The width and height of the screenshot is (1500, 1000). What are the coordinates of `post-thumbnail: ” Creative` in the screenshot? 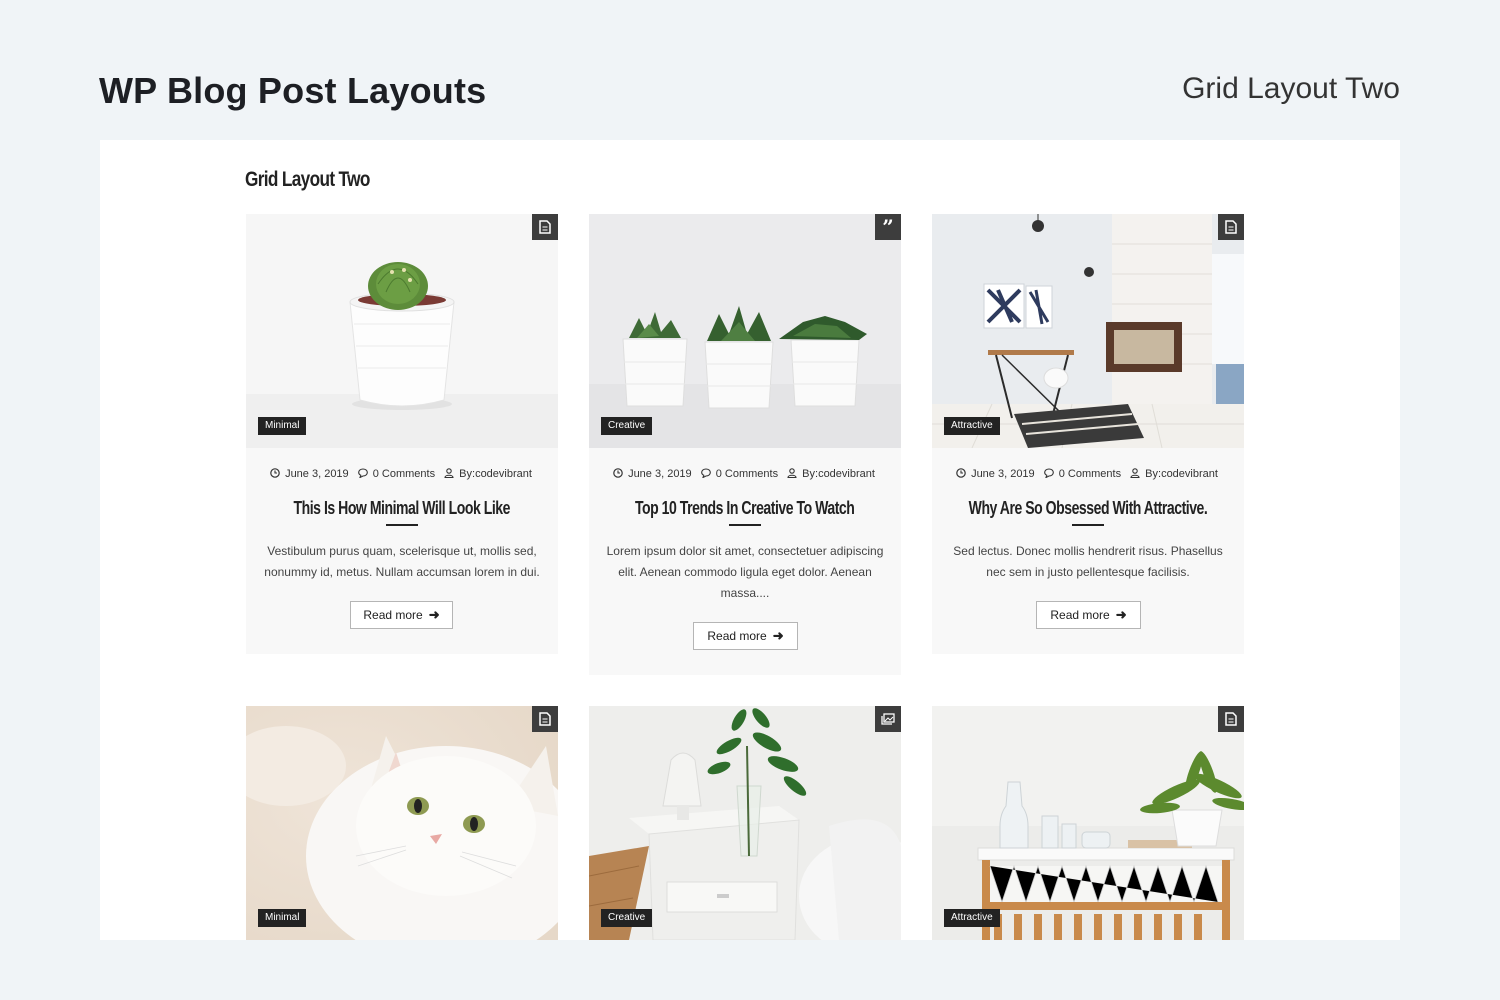 It's located at (745, 331).